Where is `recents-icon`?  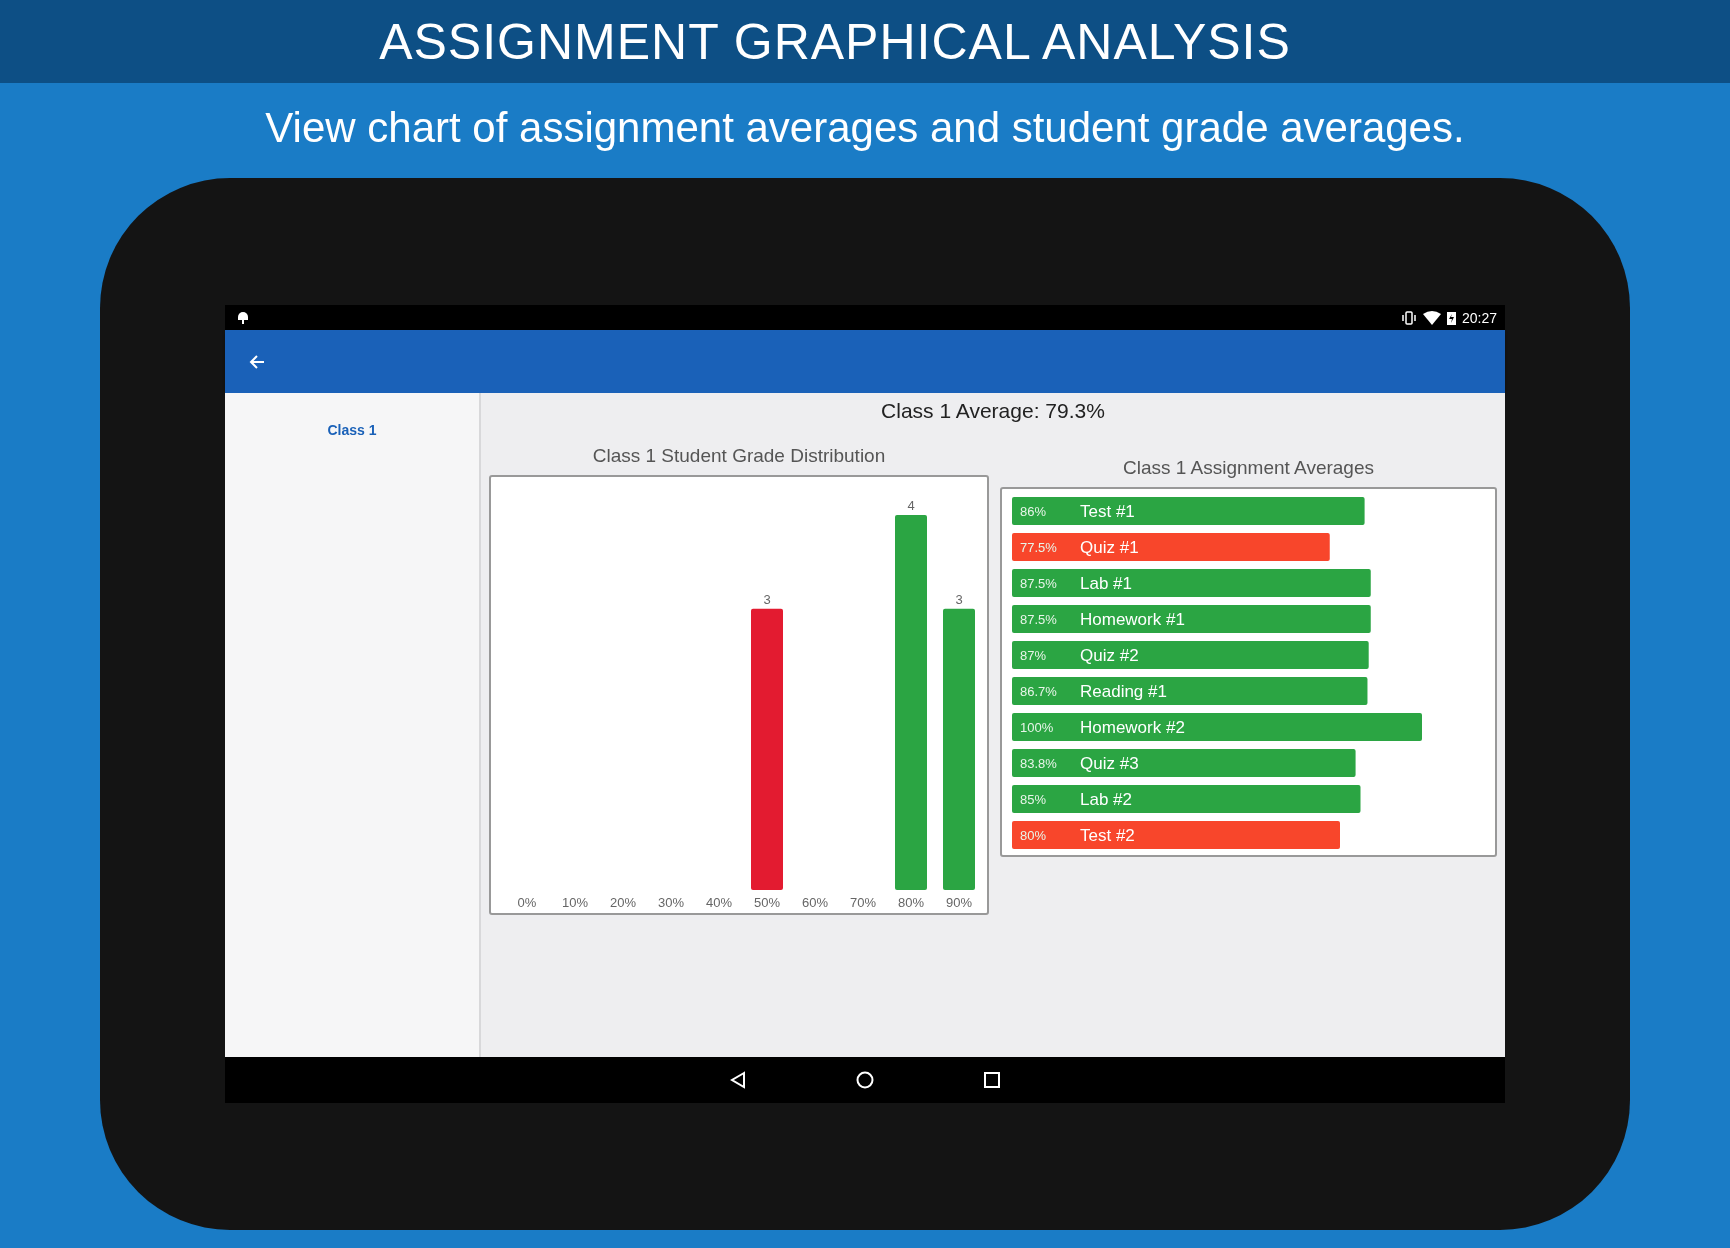
recents-icon is located at coordinates (992, 1080).